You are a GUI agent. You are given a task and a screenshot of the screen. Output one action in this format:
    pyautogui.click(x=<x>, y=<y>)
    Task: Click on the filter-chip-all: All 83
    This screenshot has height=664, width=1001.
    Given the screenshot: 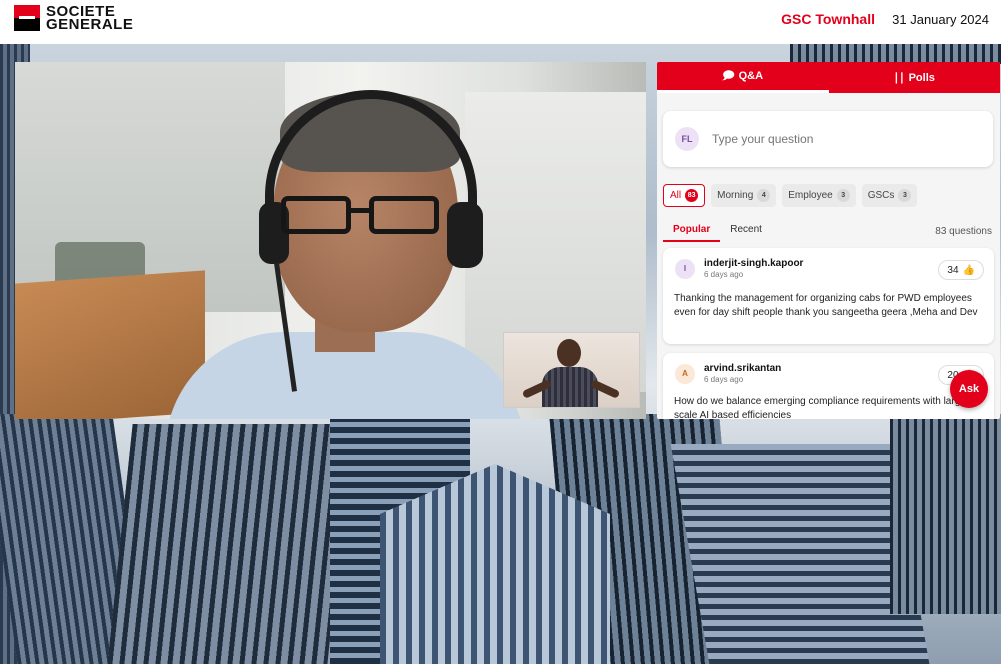 What is the action you would take?
    pyautogui.click(x=684, y=195)
    